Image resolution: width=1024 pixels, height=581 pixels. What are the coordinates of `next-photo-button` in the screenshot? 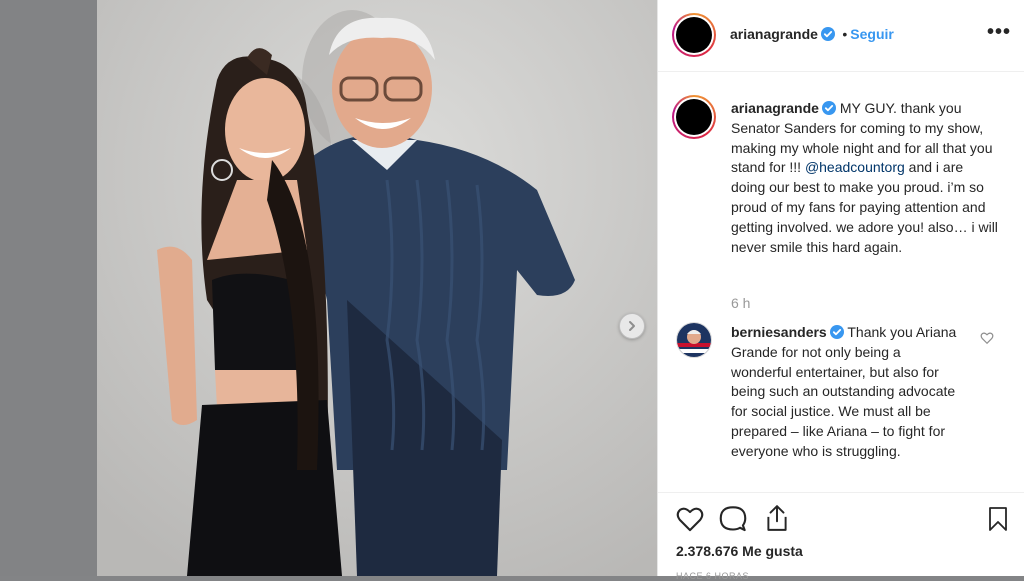 It's located at (632, 326).